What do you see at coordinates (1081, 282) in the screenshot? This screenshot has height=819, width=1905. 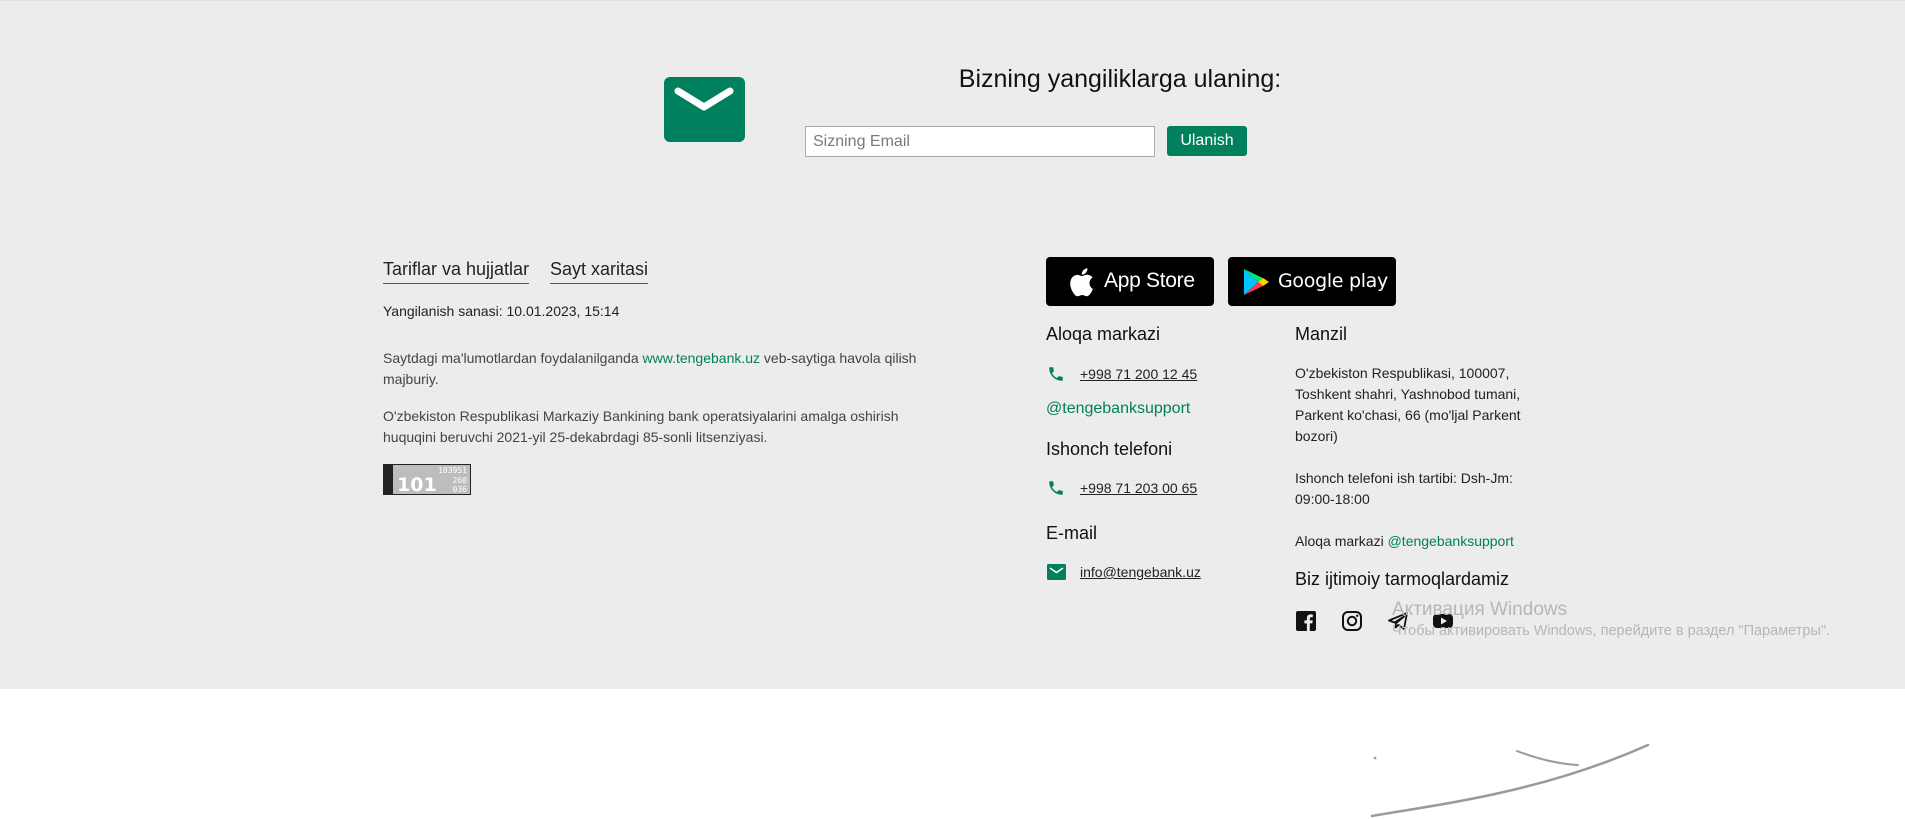 I see `apple-icon` at bounding box center [1081, 282].